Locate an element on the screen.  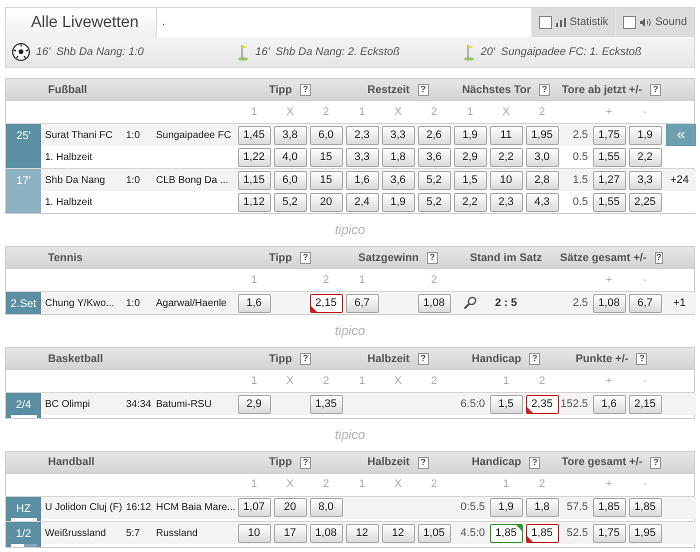
odds-button: 1,35 is located at coordinates (326, 404).